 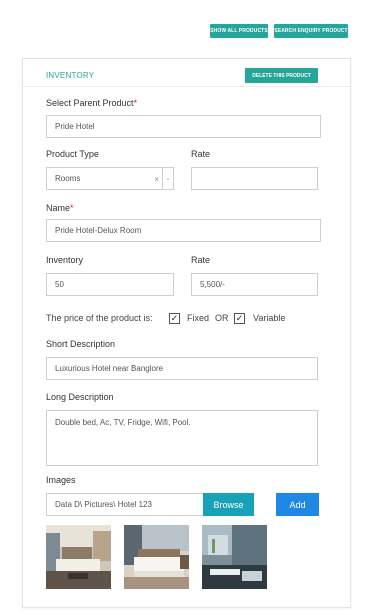 I want to click on product-type-value: Rooms, so click(x=68, y=178).